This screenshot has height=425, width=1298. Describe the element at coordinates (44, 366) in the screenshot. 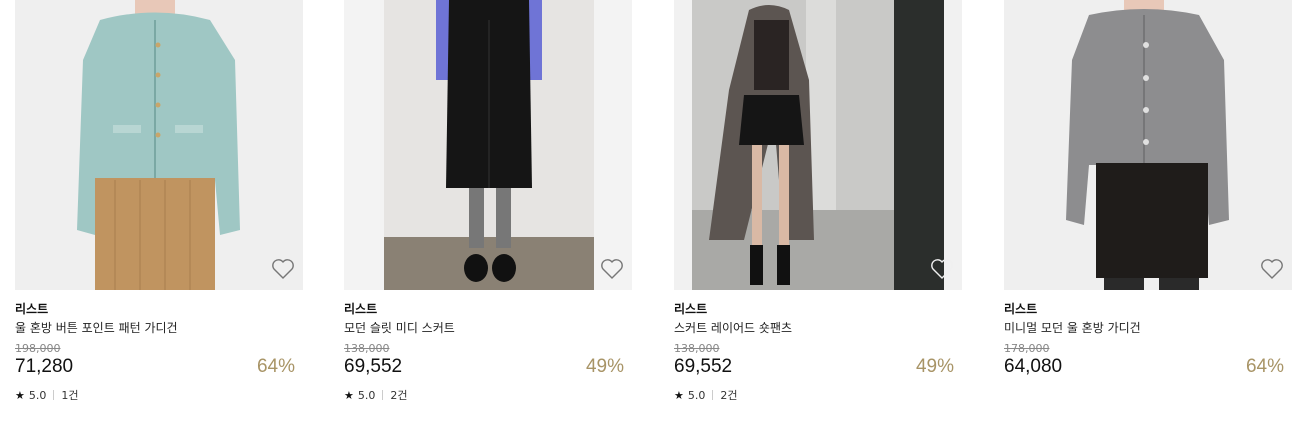

I see `sale-price: 71,280` at that location.